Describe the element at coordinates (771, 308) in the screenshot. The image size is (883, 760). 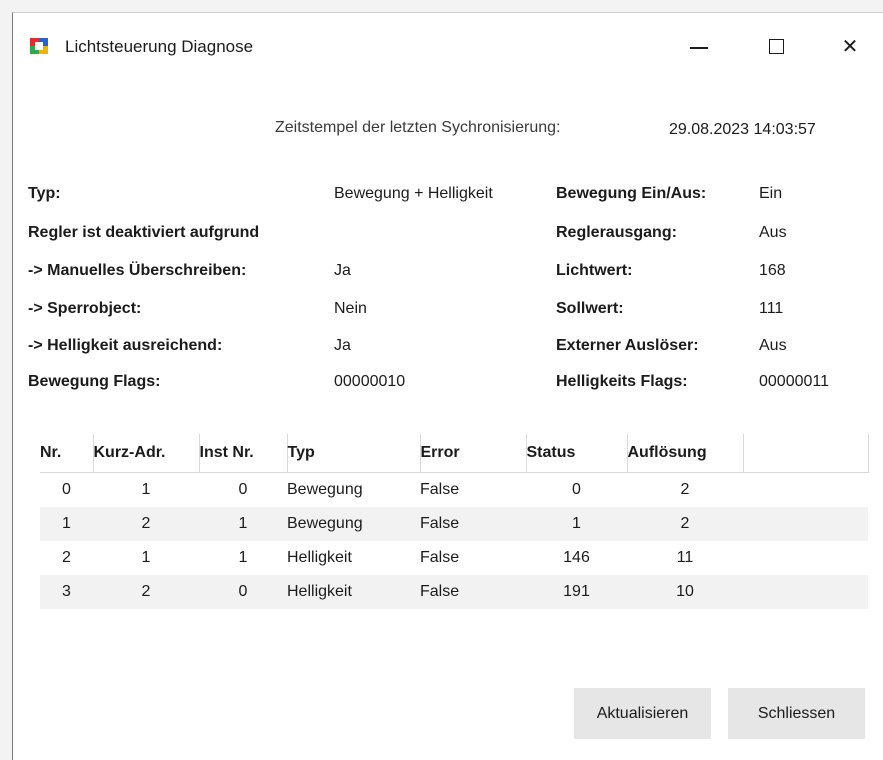
I see `sollwert-value: 111` at that location.